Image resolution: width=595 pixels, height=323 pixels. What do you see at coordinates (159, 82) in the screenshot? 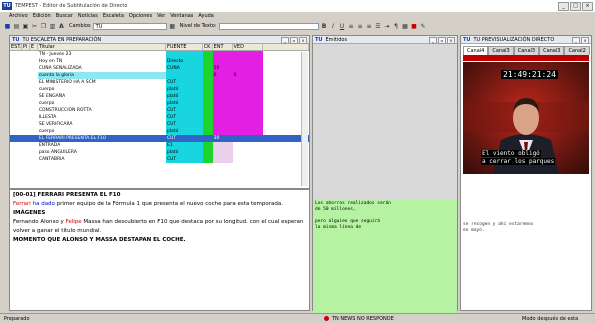
I see `table-row: EL MINISTERIO HA A SCM CUT` at bounding box center [159, 82].